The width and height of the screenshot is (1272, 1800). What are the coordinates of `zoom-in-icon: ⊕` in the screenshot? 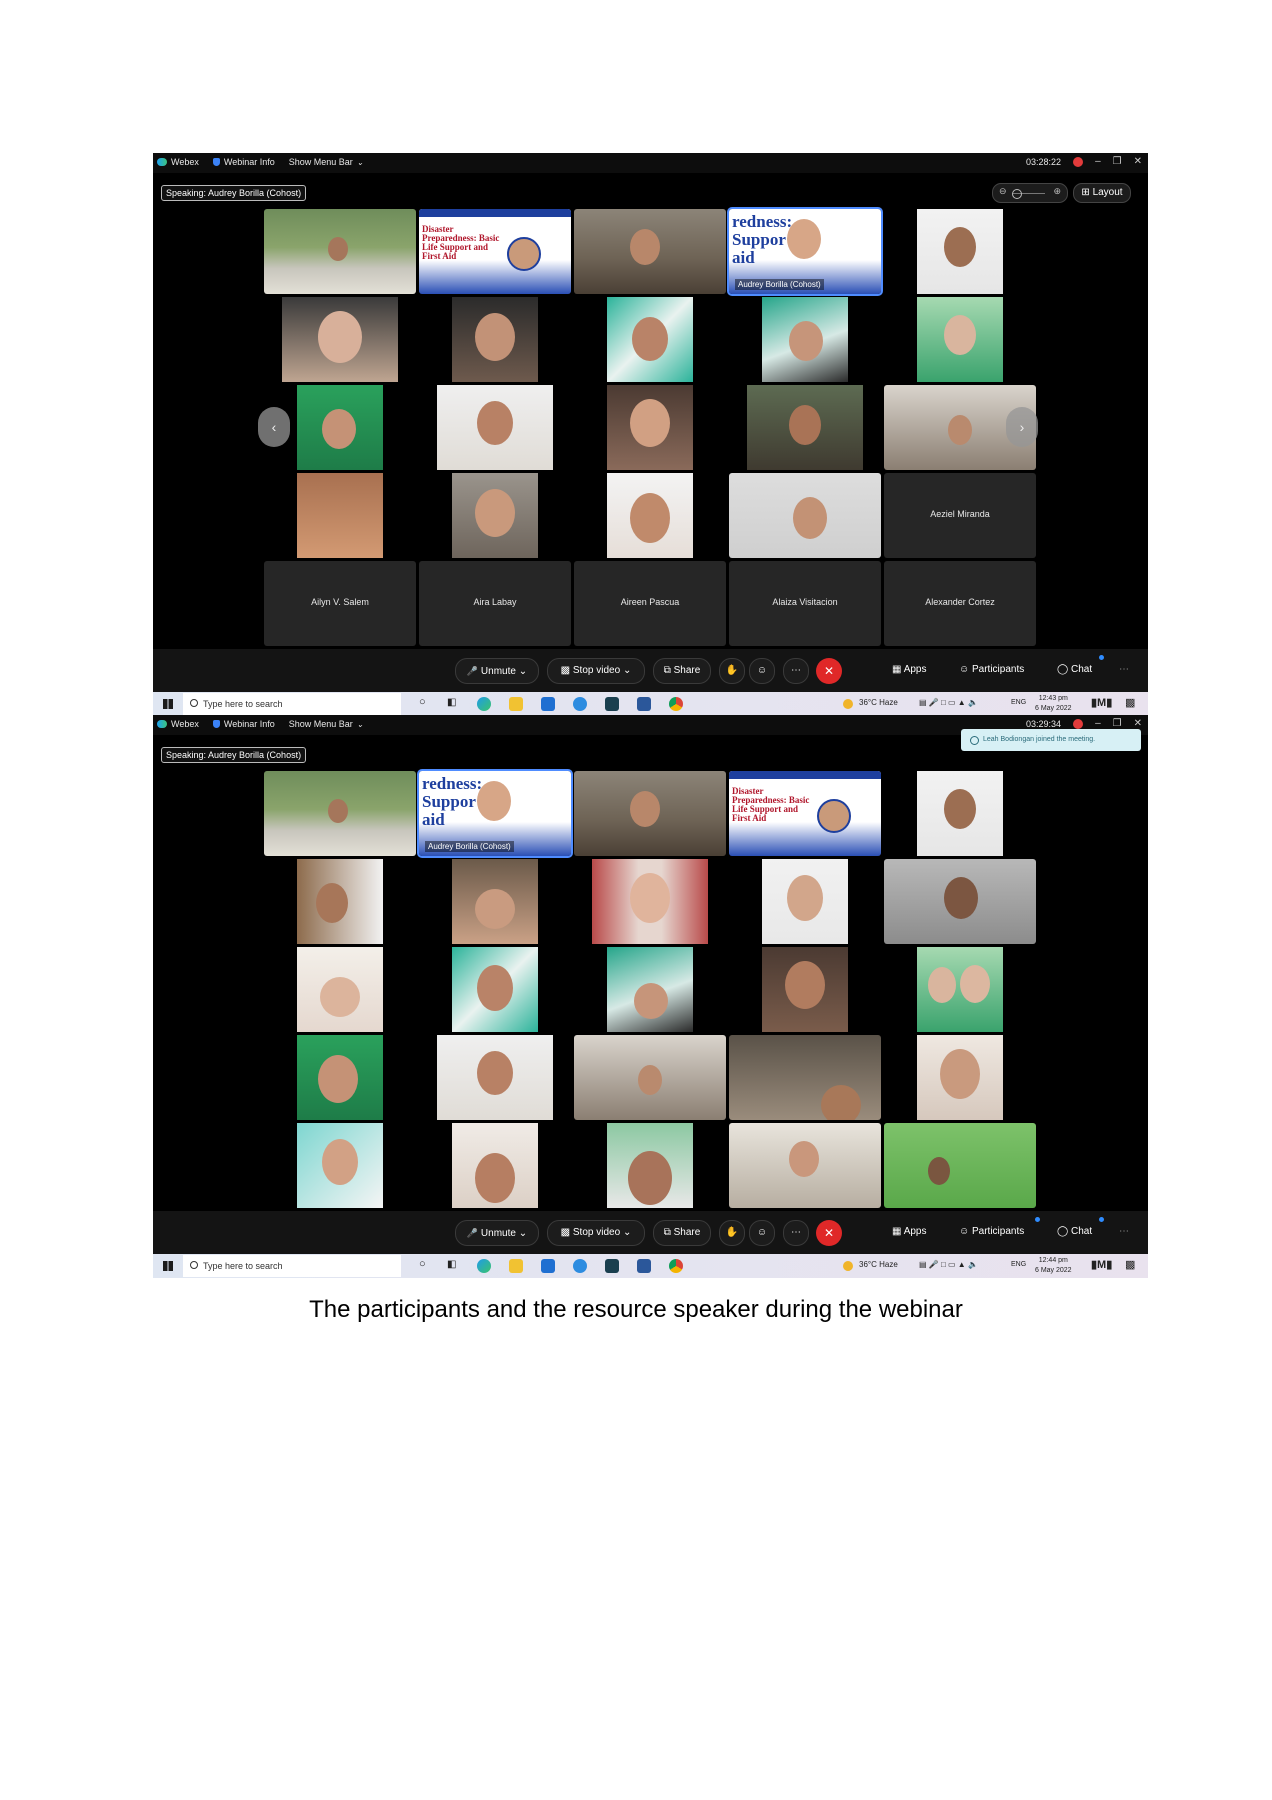 It's located at (1057, 191).